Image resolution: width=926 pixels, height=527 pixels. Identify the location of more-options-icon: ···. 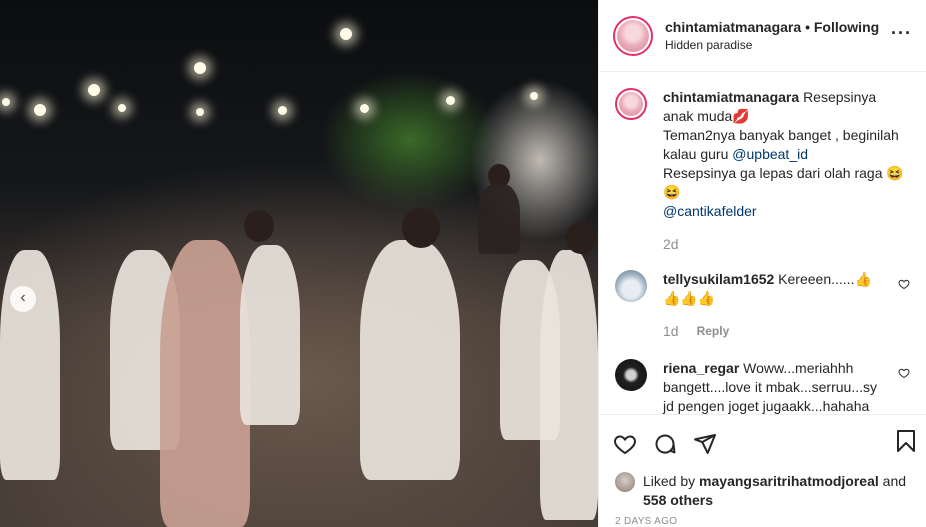
(901, 33).